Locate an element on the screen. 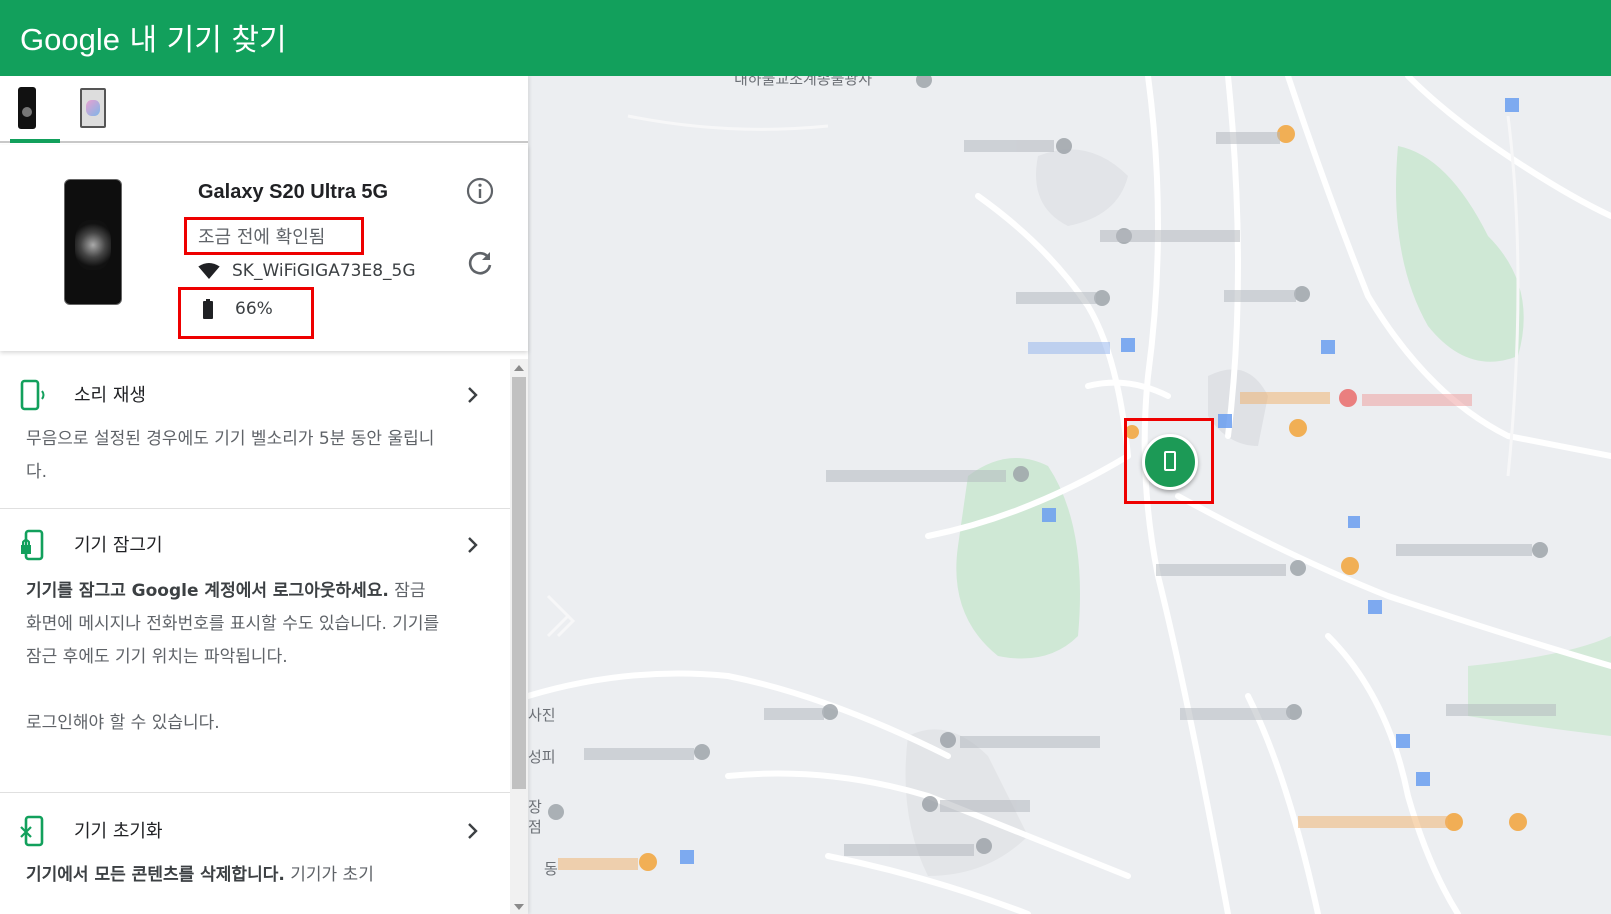 The height and width of the screenshot is (914, 1611). device-location-marker is located at coordinates (1170, 462).